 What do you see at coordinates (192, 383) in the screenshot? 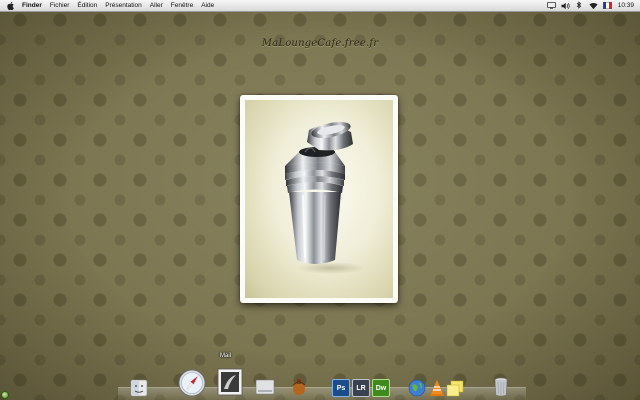
I see `safari-icon` at bounding box center [192, 383].